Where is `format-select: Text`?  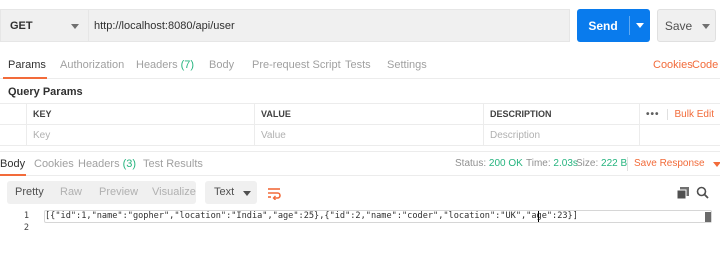
format-select: Text is located at coordinates (231, 192).